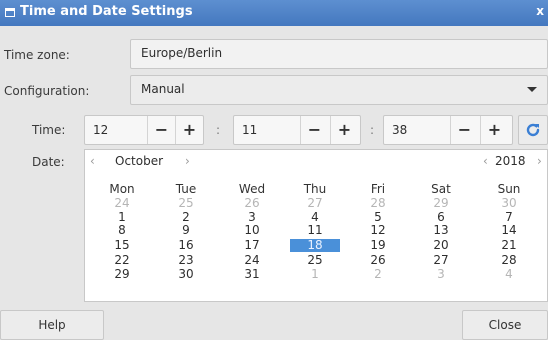 Image resolution: width=548 pixels, height=340 pixels. Describe the element at coordinates (163, 89) in the screenshot. I see `configuration-value: Manual` at that location.